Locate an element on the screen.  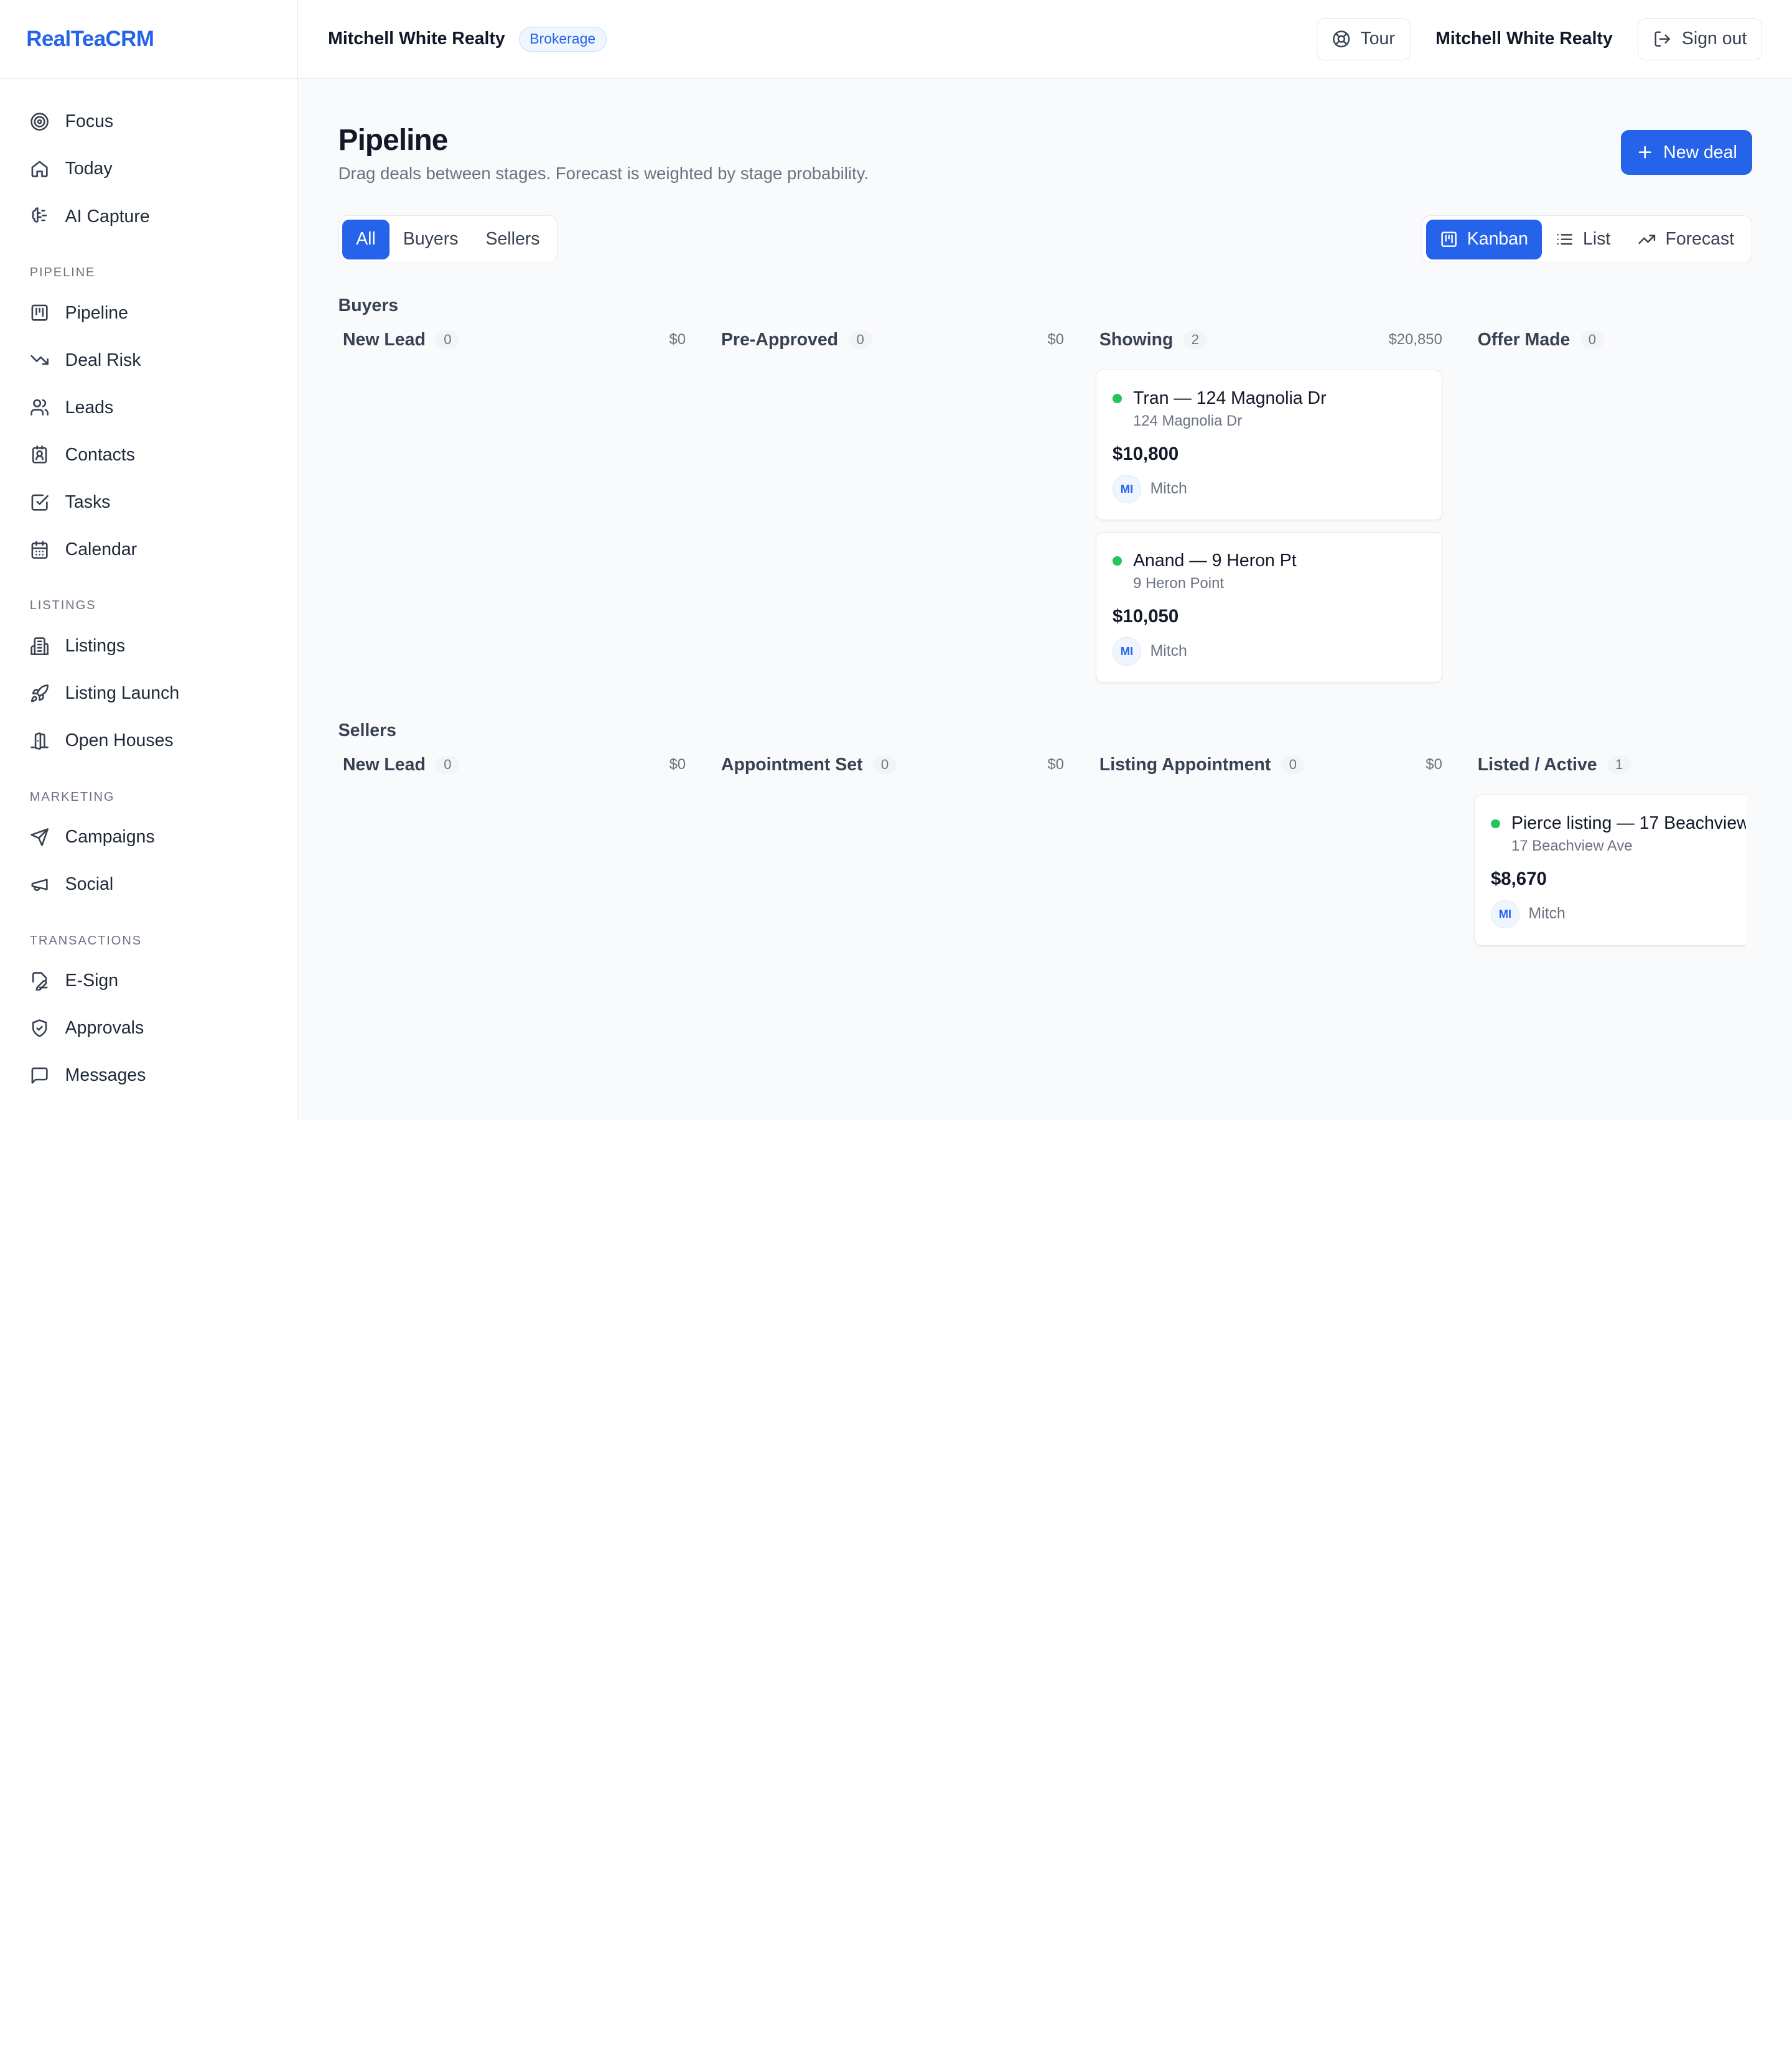
tour-button: Tour is located at coordinates (1363, 38).